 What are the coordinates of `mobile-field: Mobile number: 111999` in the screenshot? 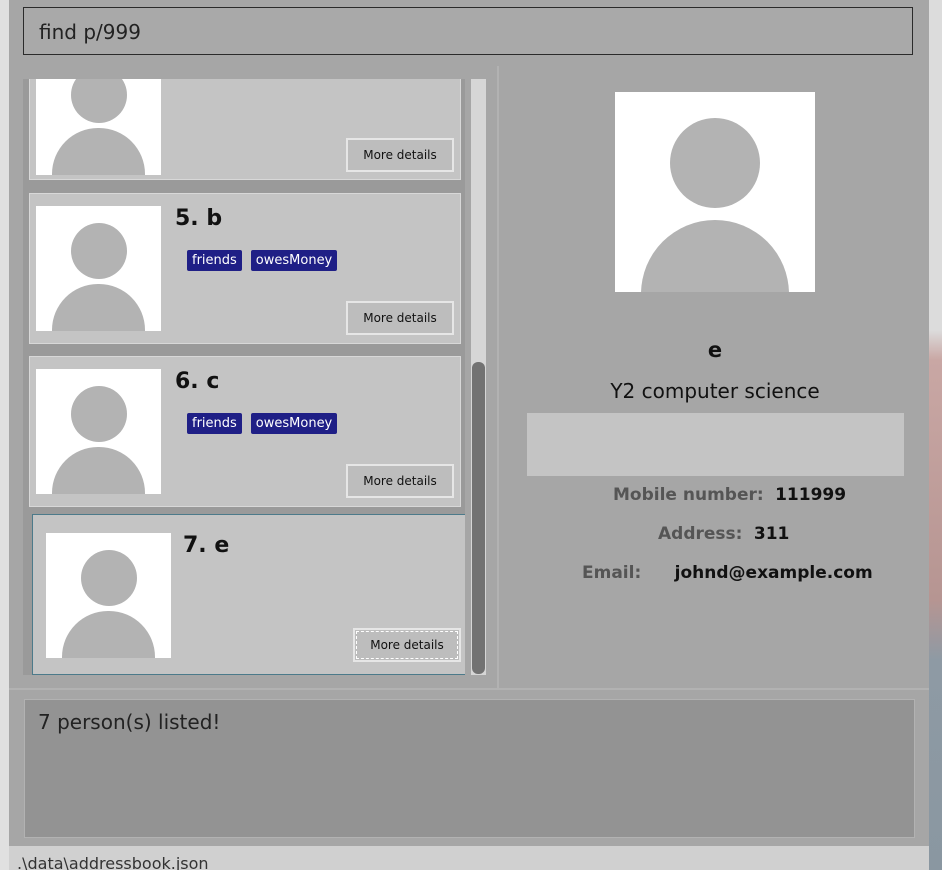 It's located at (729, 495).